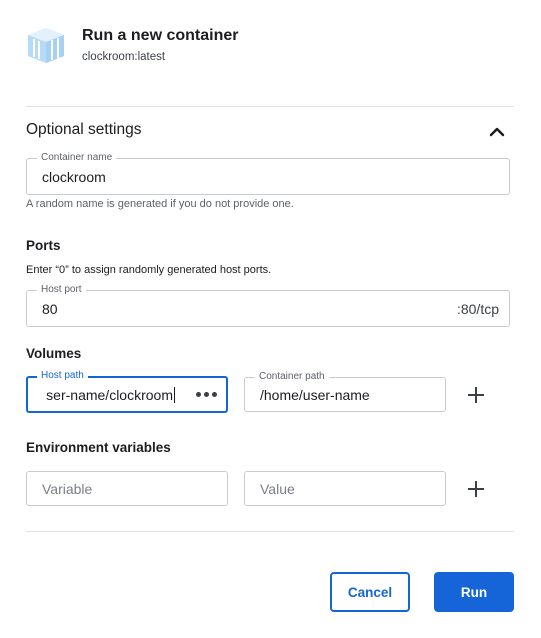  I want to click on volumes-heading: Volumes, so click(54, 353).